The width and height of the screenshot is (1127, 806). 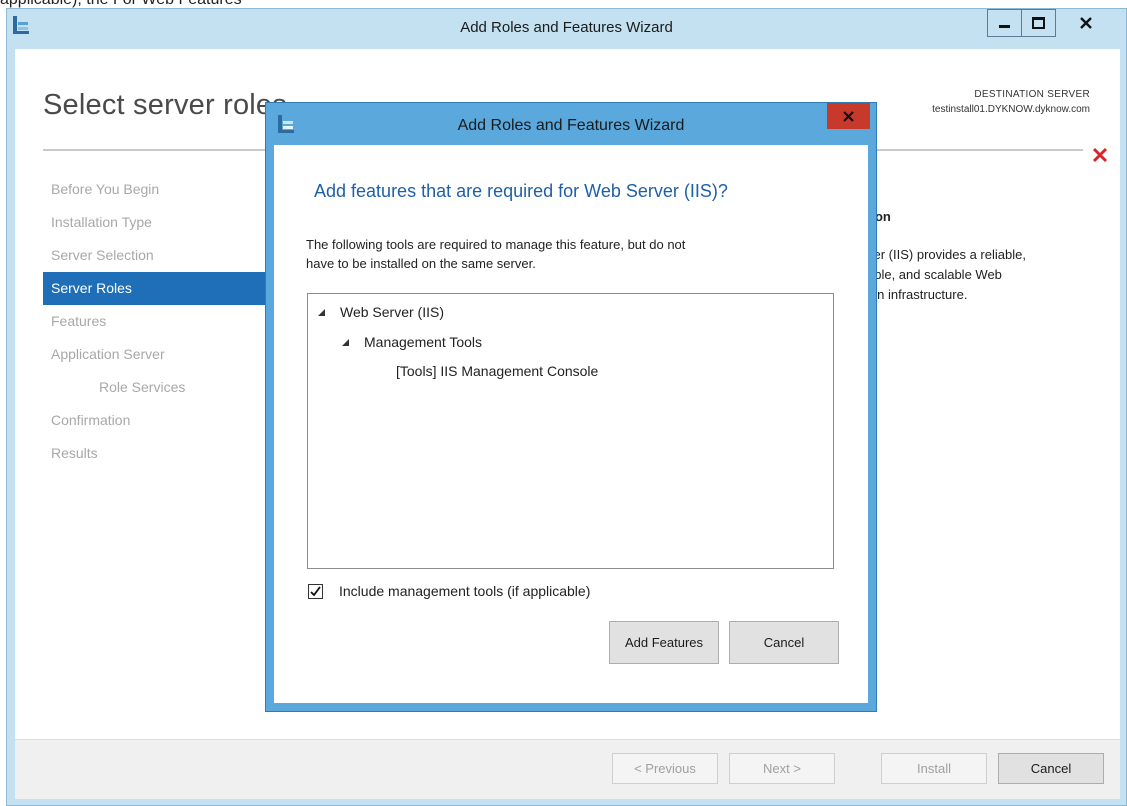 I want to click on dialog-cancel-button: Cancel, so click(x=784, y=642).